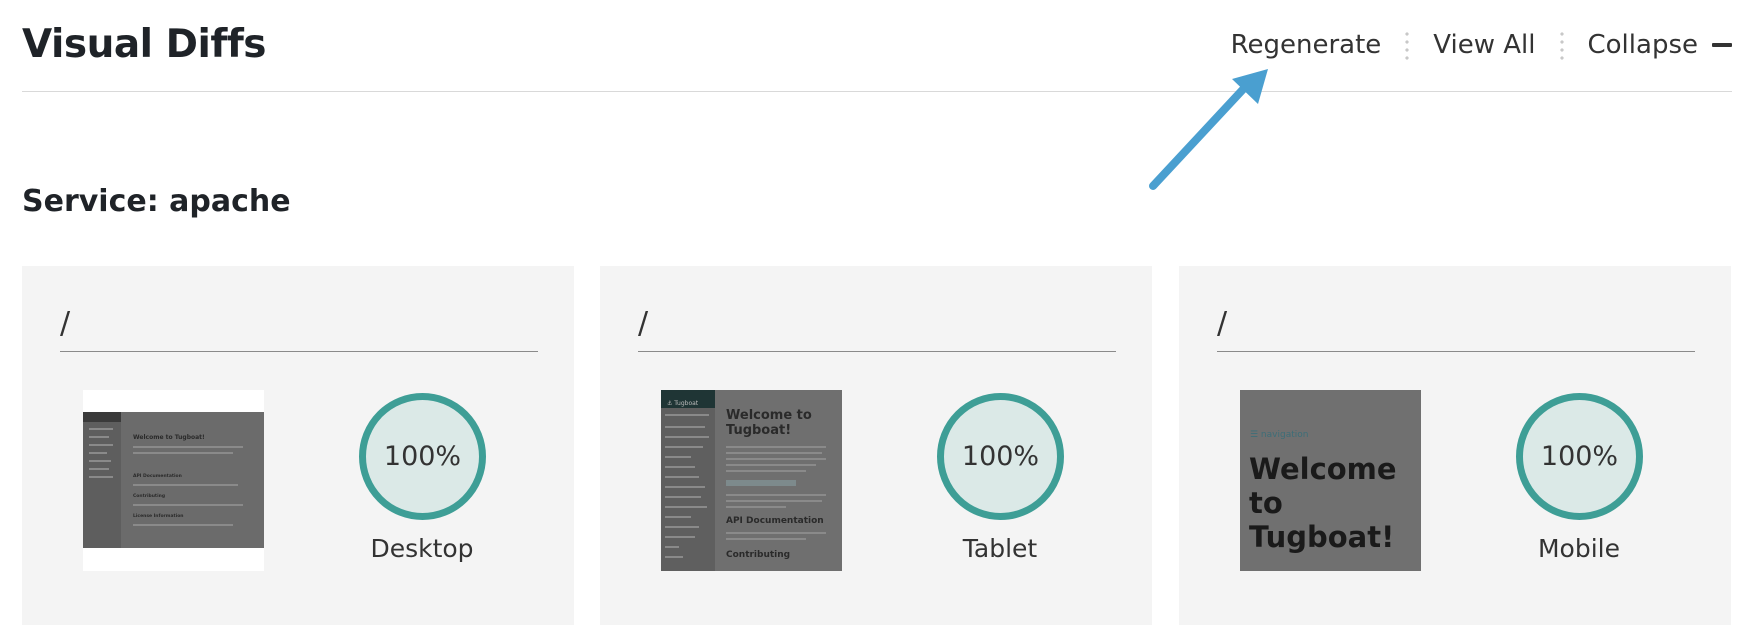 The image size is (1754, 625). Describe the element at coordinates (1722, 45) in the screenshot. I see `minus-icon` at that location.